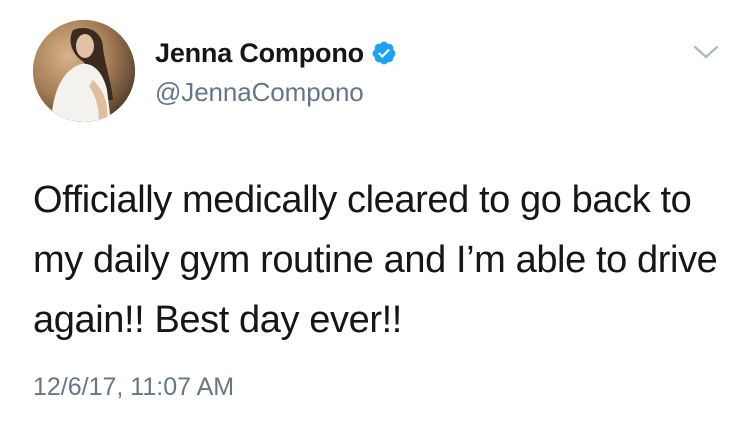  Describe the element at coordinates (706, 52) in the screenshot. I see `chevron-down-icon` at that location.